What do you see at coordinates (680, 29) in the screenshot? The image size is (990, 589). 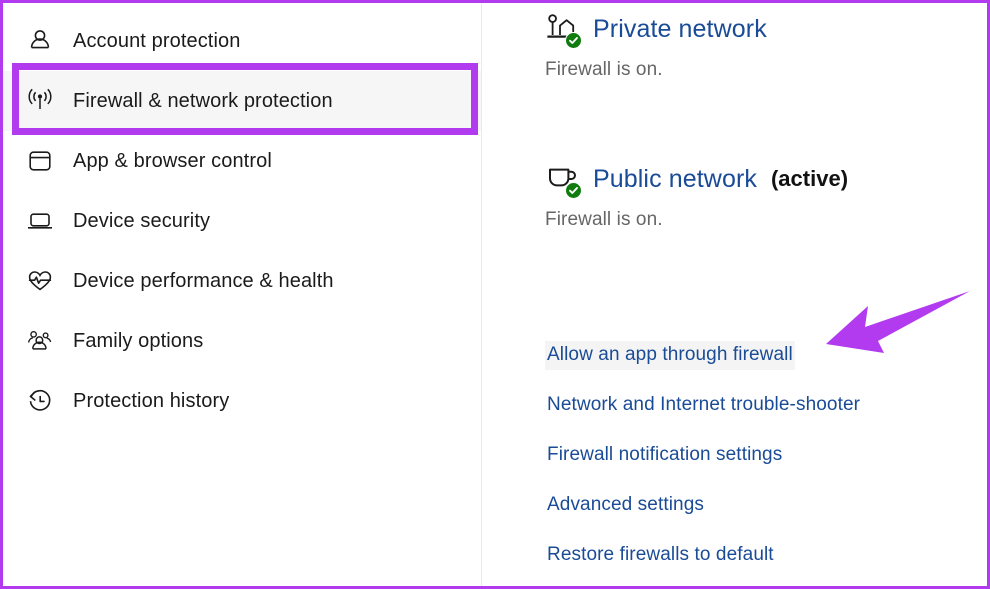 I see `private-network-title-link: Private network` at bounding box center [680, 29].